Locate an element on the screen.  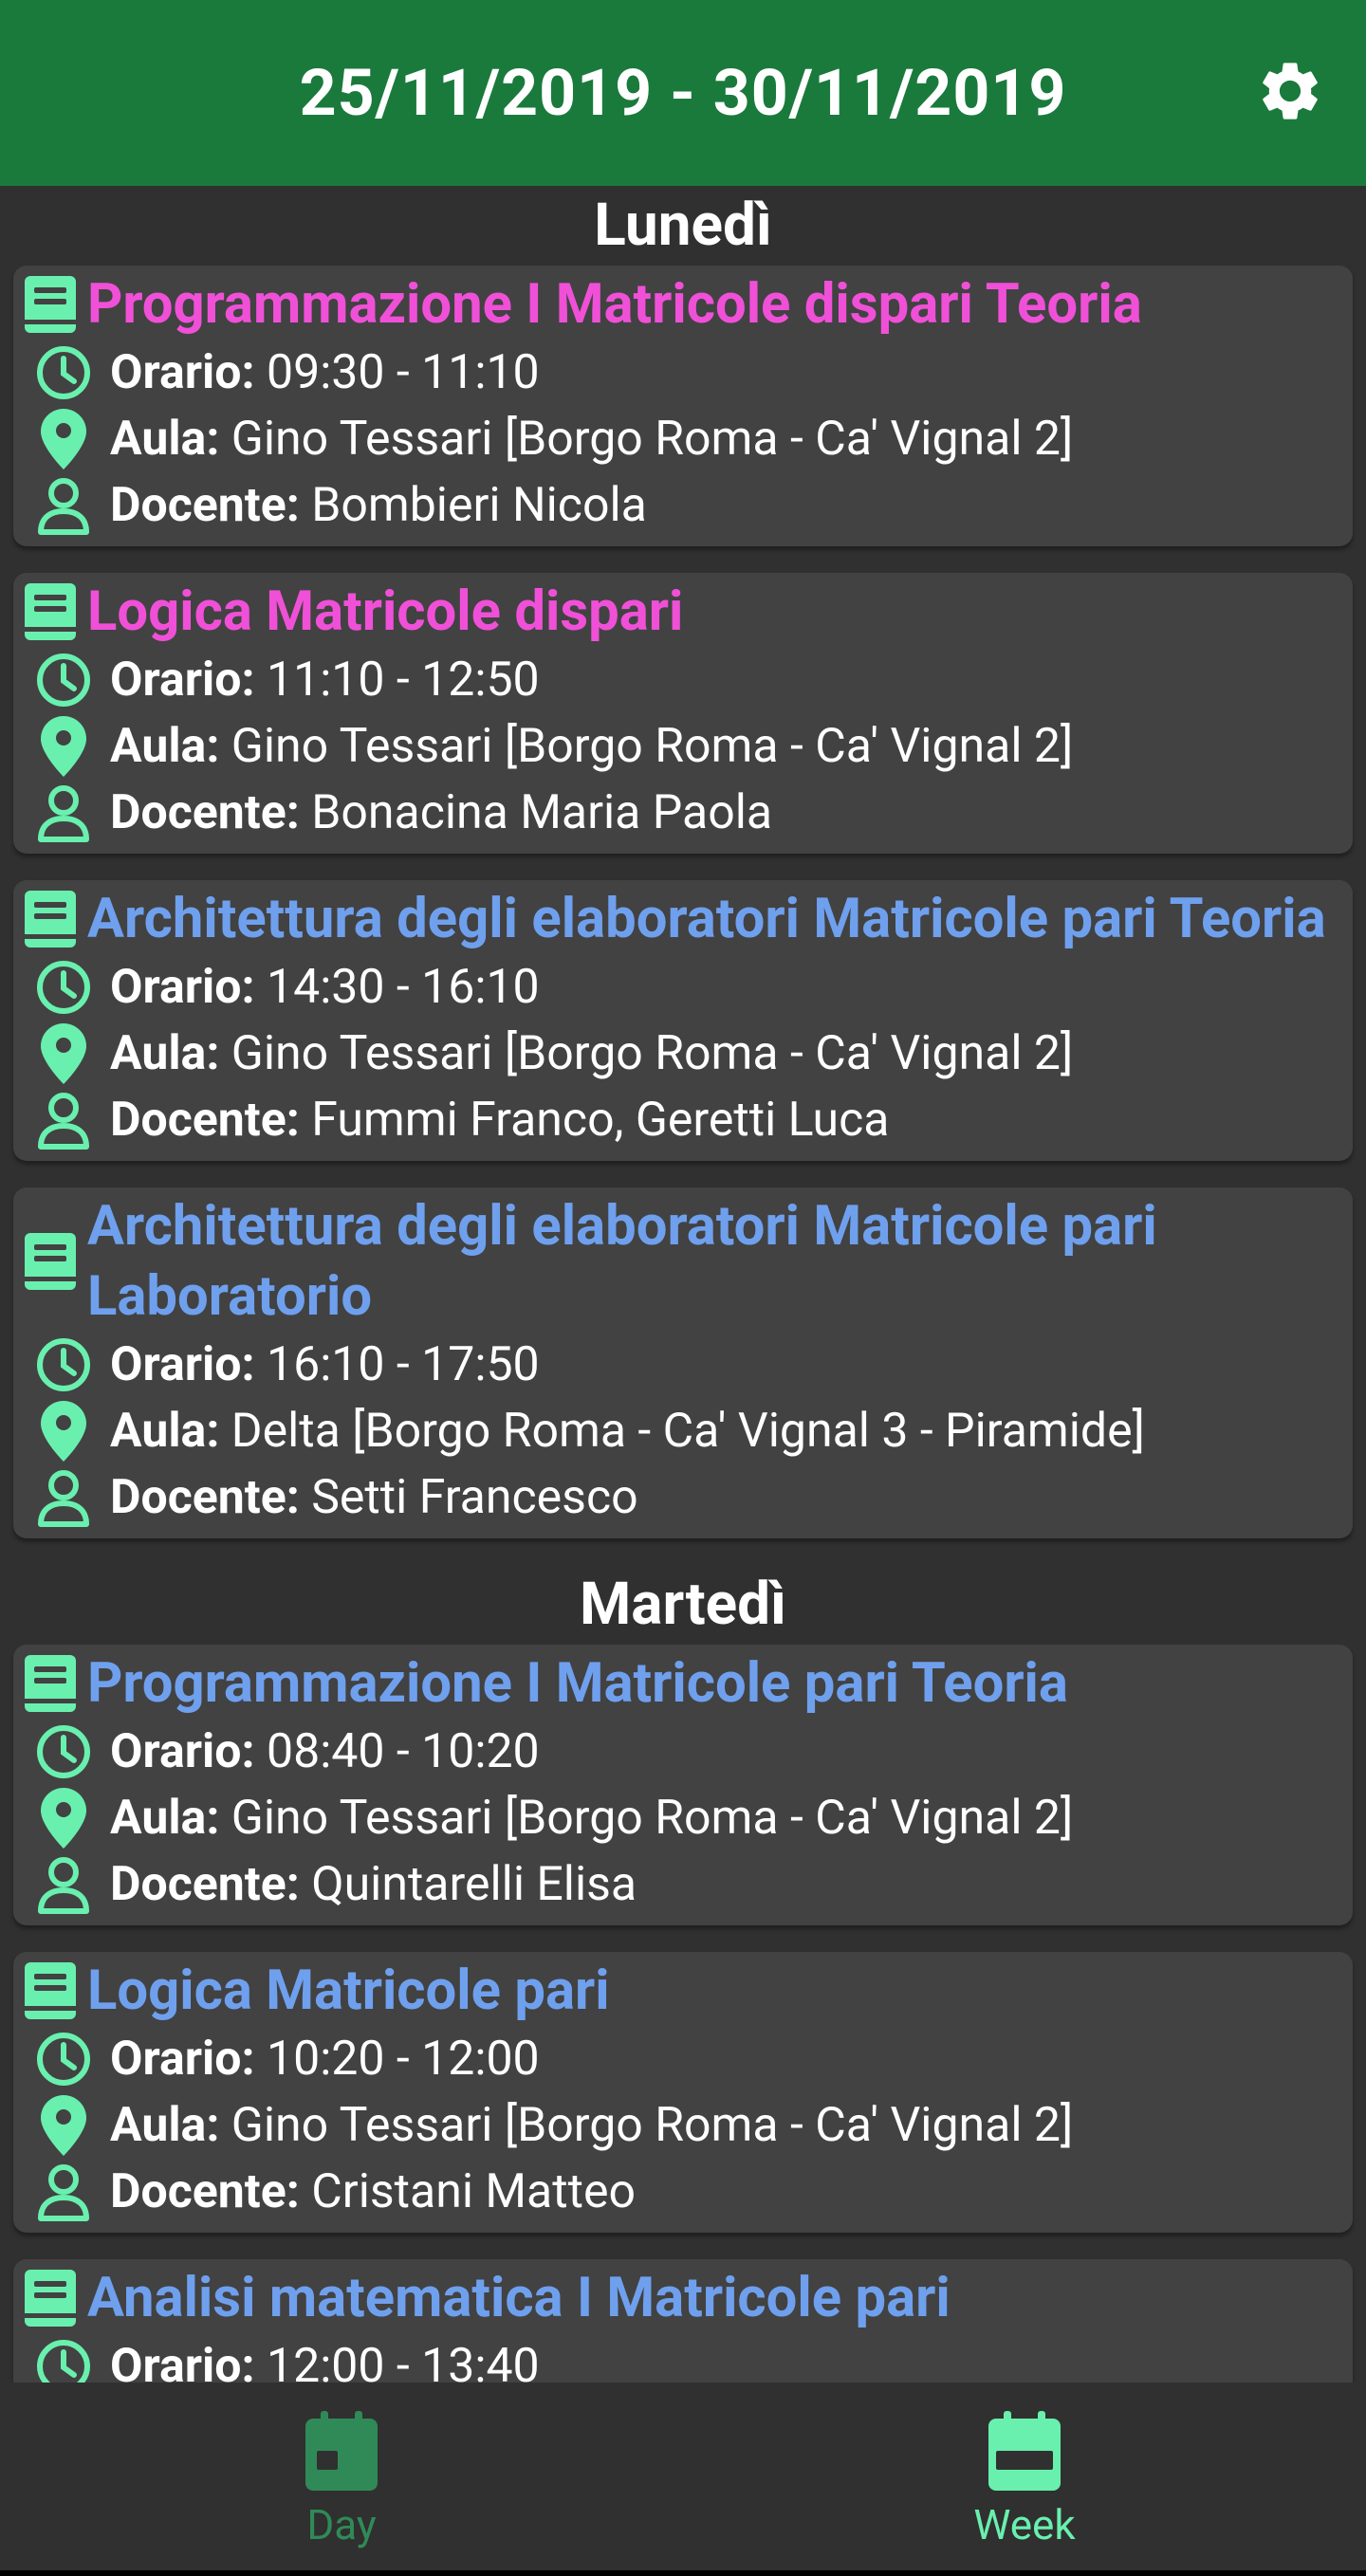
settings-button is located at coordinates (1290, 93).